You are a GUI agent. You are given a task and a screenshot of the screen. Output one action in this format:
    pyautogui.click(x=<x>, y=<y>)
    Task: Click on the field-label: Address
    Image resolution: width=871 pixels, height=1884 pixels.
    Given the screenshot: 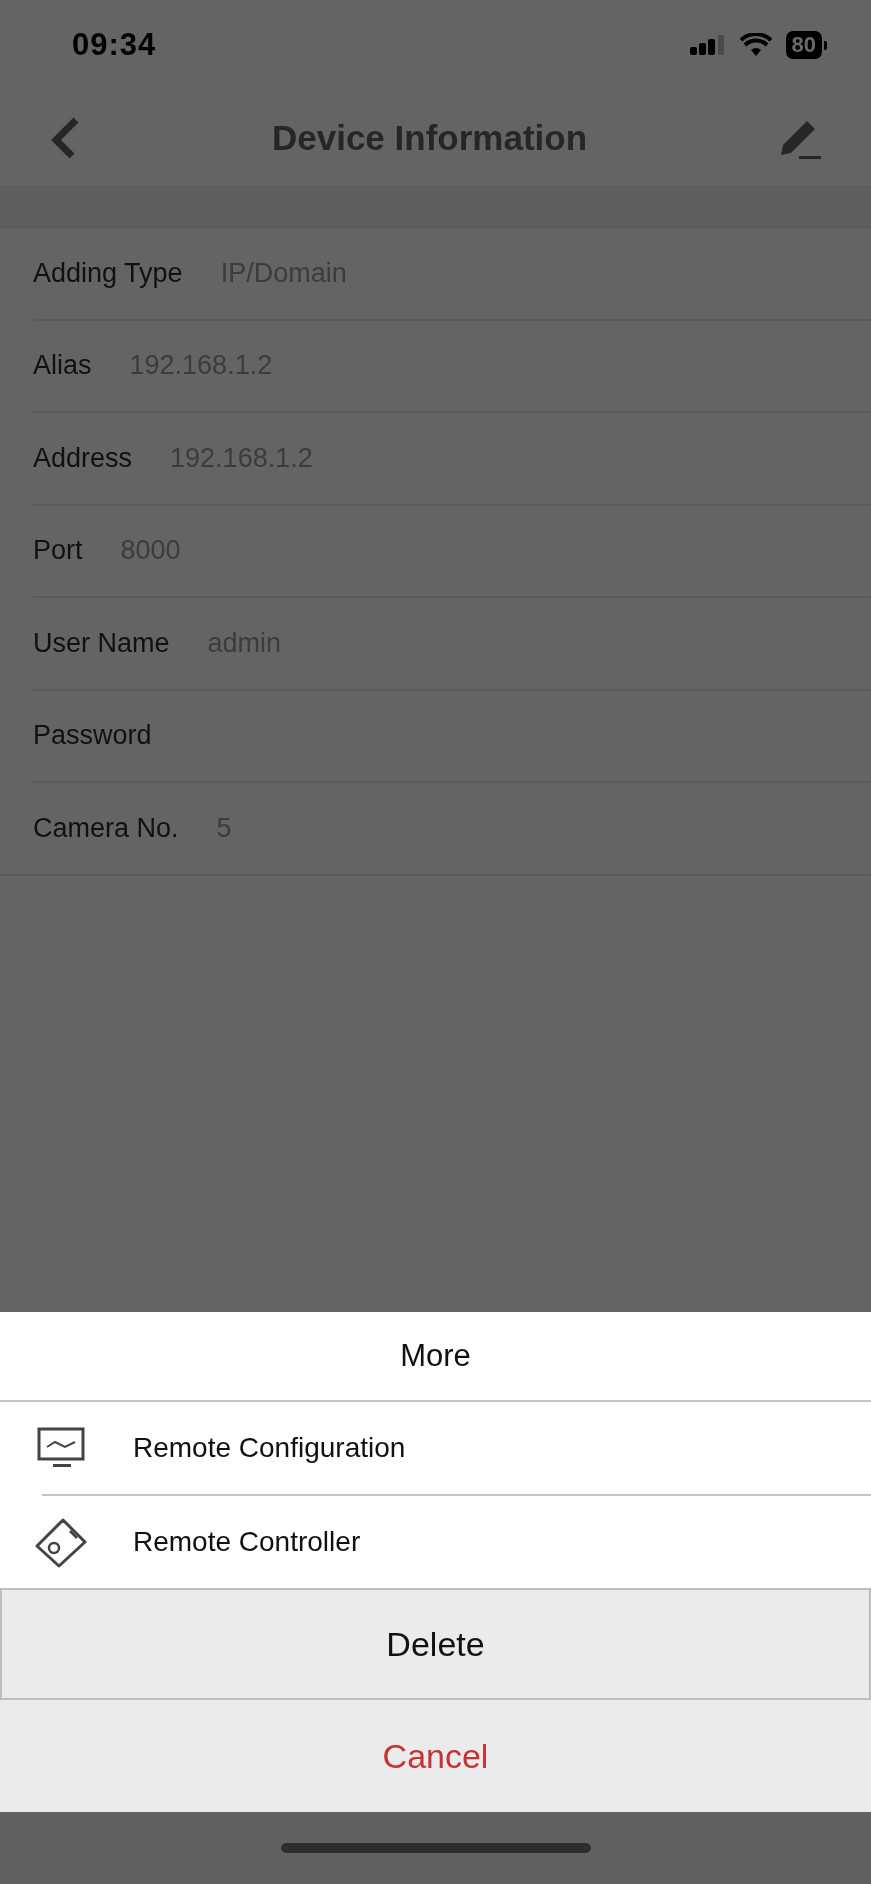 What is the action you would take?
    pyautogui.click(x=83, y=458)
    